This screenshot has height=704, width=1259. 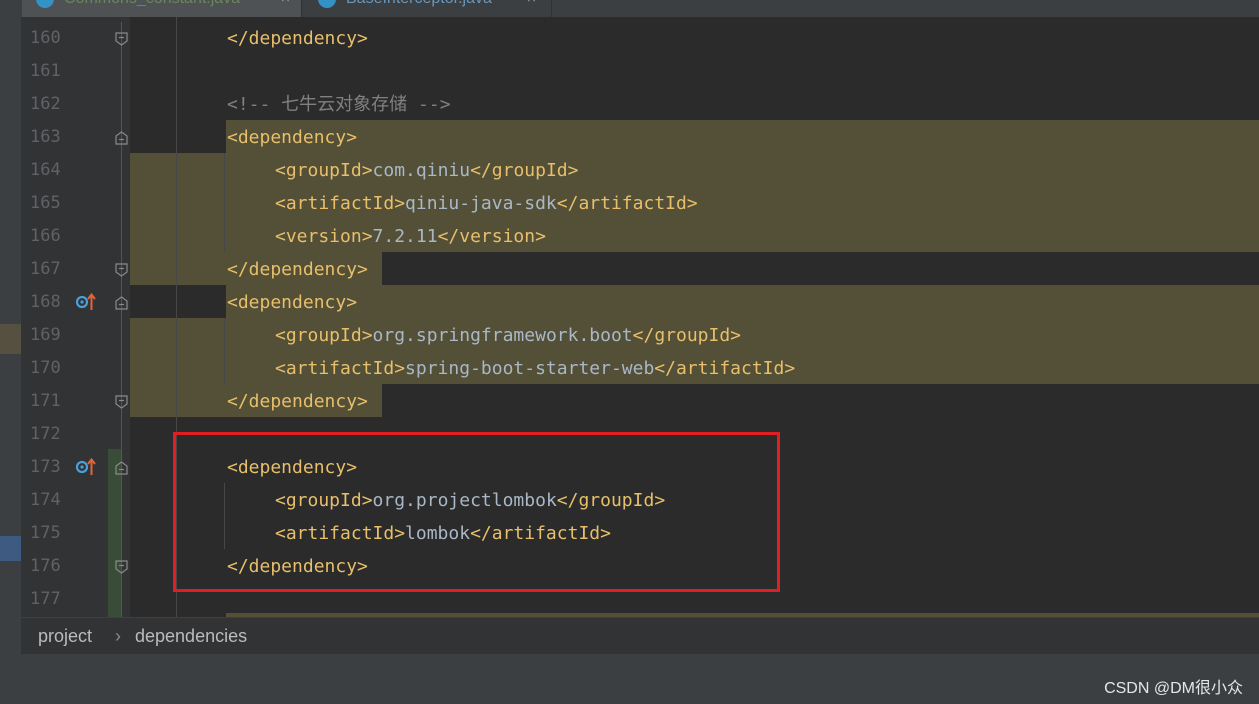 What do you see at coordinates (45, 434) in the screenshot?
I see `line-number: 172` at bounding box center [45, 434].